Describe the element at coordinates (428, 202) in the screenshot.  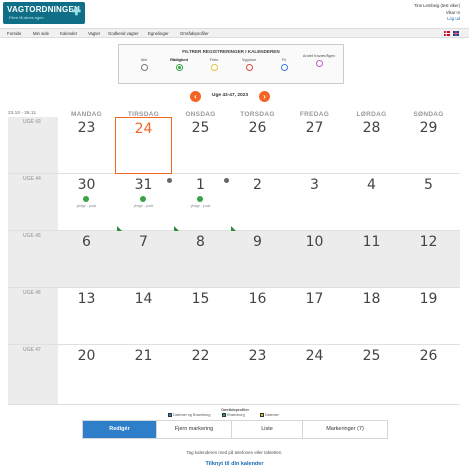
I see `day-cell: 5` at that location.